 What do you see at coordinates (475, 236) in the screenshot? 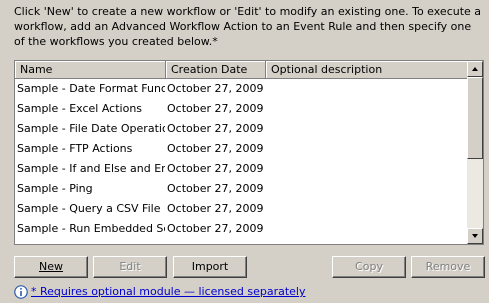
I see `scroll-down-arrow-icon` at bounding box center [475, 236].